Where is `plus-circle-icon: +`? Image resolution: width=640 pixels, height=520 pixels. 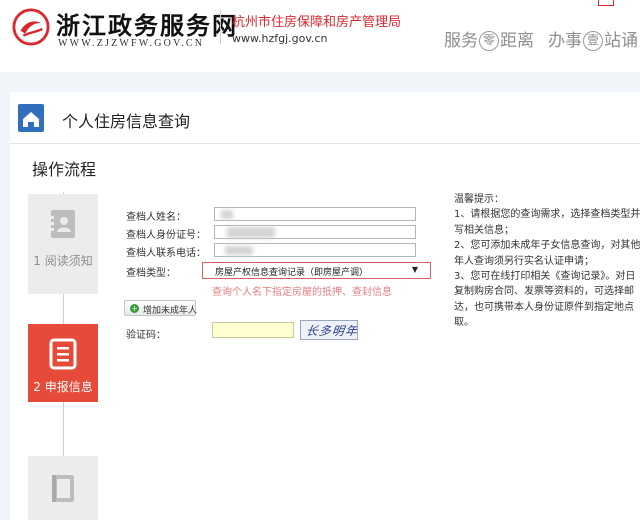 plus-circle-icon: + is located at coordinates (134, 308).